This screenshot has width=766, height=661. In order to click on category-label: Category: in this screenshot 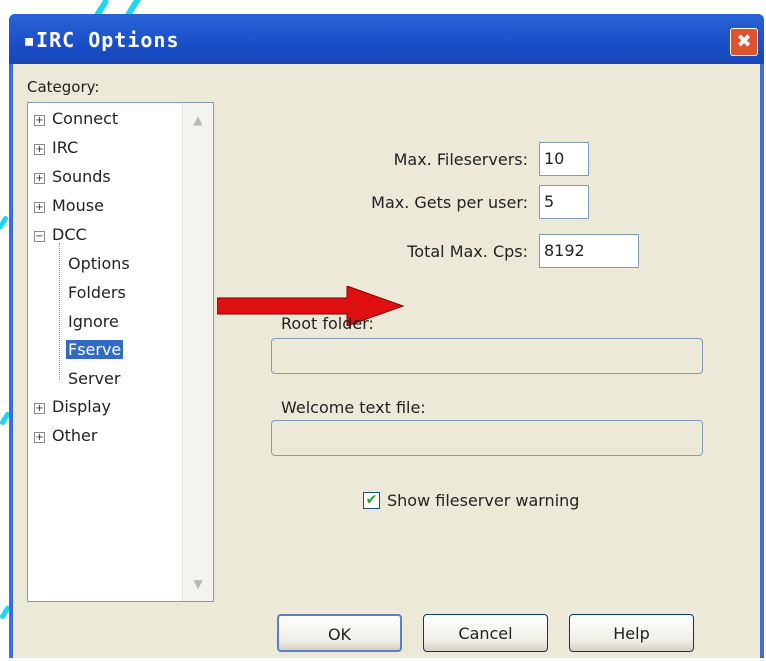, I will do `click(63, 87)`.